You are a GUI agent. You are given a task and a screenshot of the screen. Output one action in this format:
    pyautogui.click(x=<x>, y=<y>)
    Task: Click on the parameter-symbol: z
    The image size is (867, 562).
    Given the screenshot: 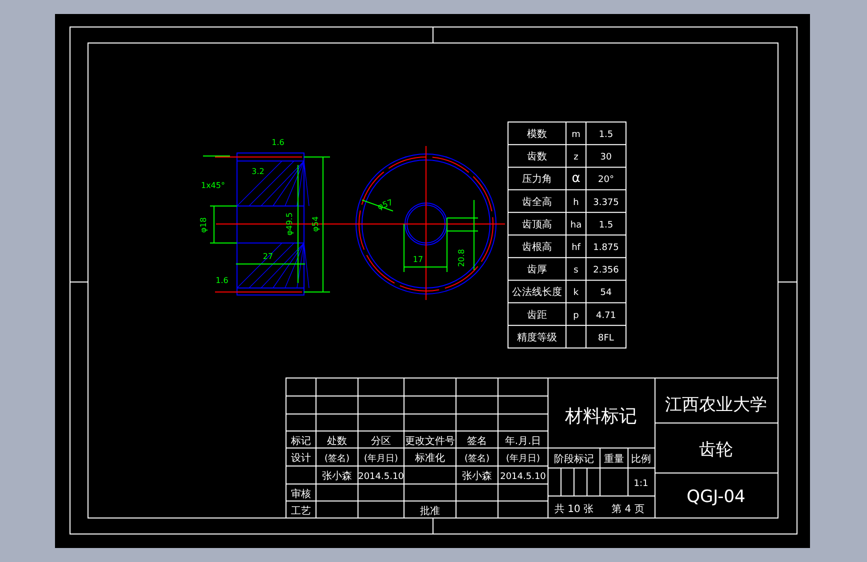 What is the action you would take?
    pyautogui.click(x=576, y=157)
    